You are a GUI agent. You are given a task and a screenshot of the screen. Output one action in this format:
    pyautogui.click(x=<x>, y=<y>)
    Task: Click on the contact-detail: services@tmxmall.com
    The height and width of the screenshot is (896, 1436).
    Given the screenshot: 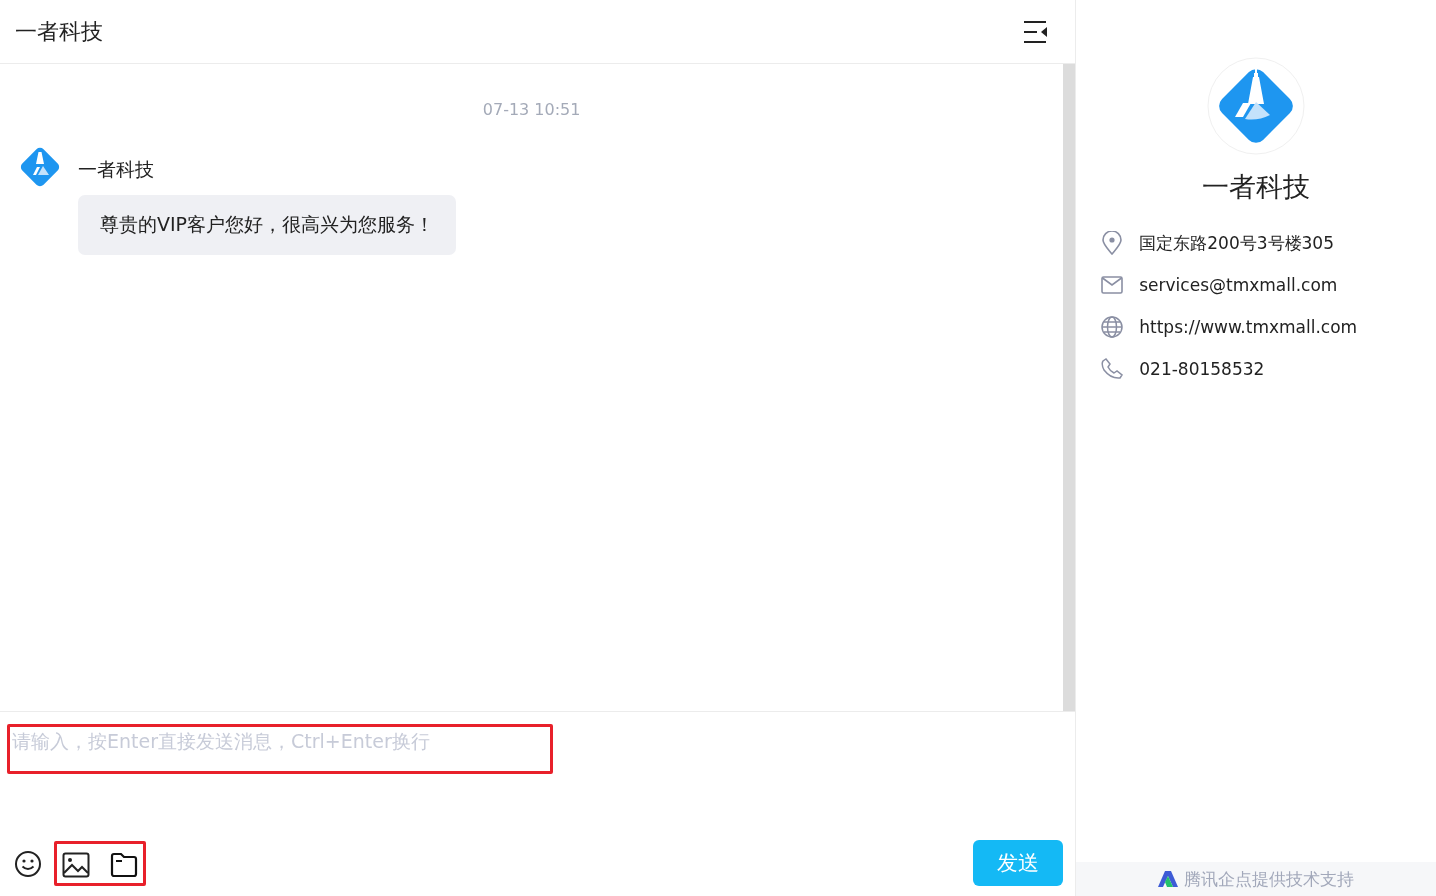 What is the action you would take?
    pyautogui.click(x=1238, y=285)
    